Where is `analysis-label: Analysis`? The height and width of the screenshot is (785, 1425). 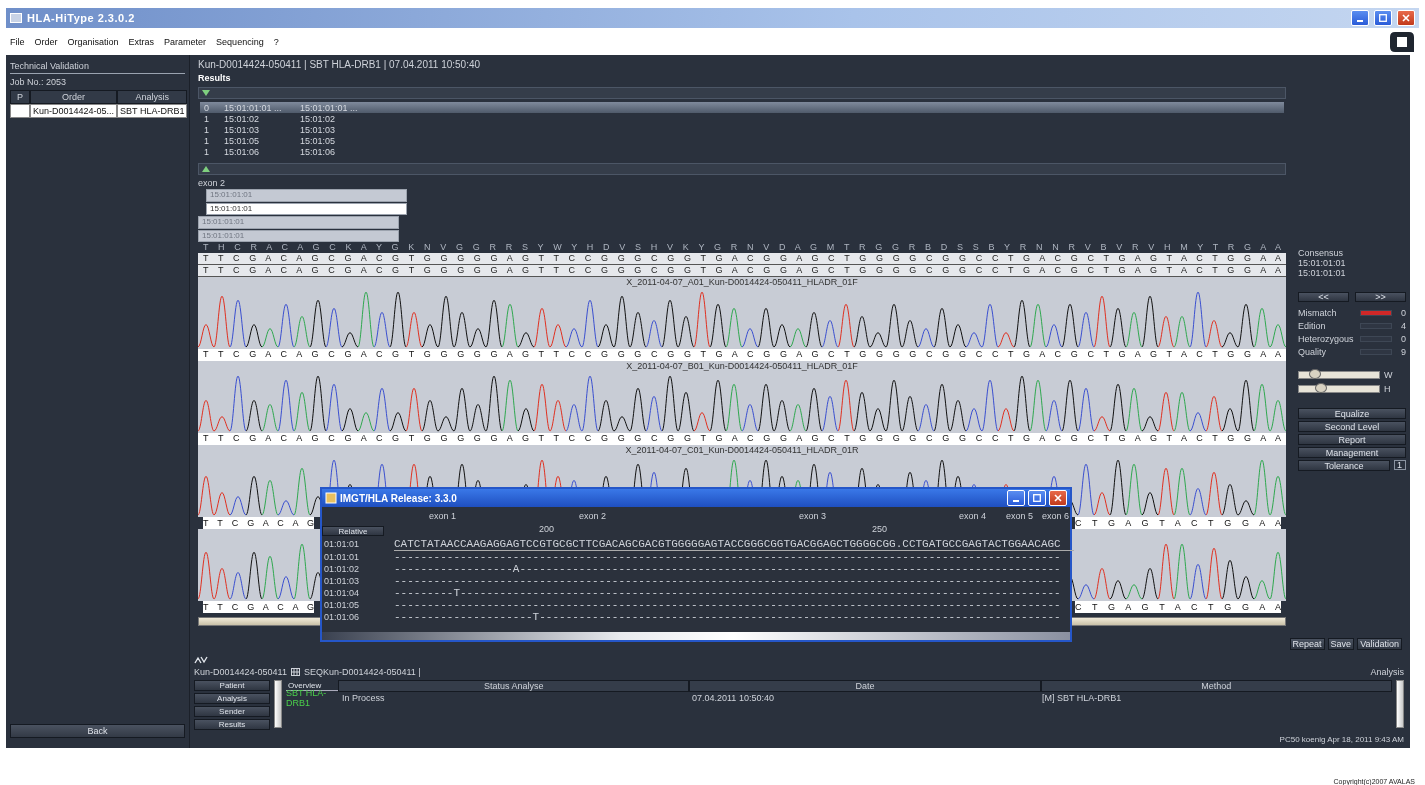 analysis-label: Analysis is located at coordinates (1387, 672).